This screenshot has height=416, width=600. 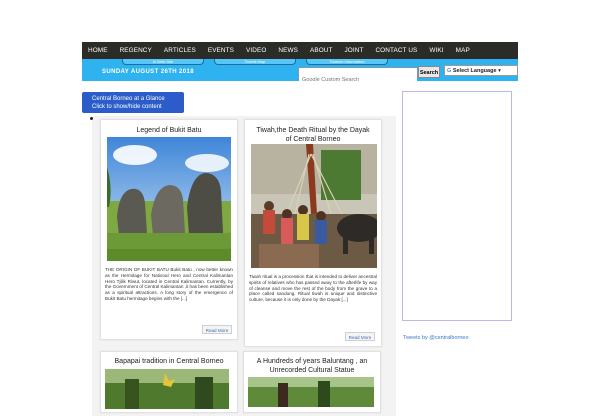 I want to click on sidebar-widget, so click(x=457, y=206).